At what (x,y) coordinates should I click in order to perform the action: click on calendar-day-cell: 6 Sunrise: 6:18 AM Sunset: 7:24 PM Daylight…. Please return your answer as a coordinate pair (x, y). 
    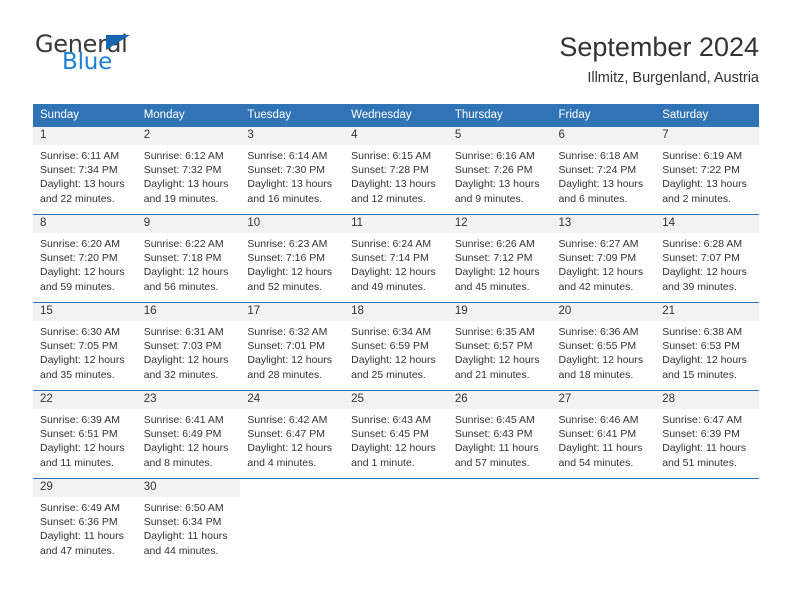
    Looking at the image, I should click on (603, 170).